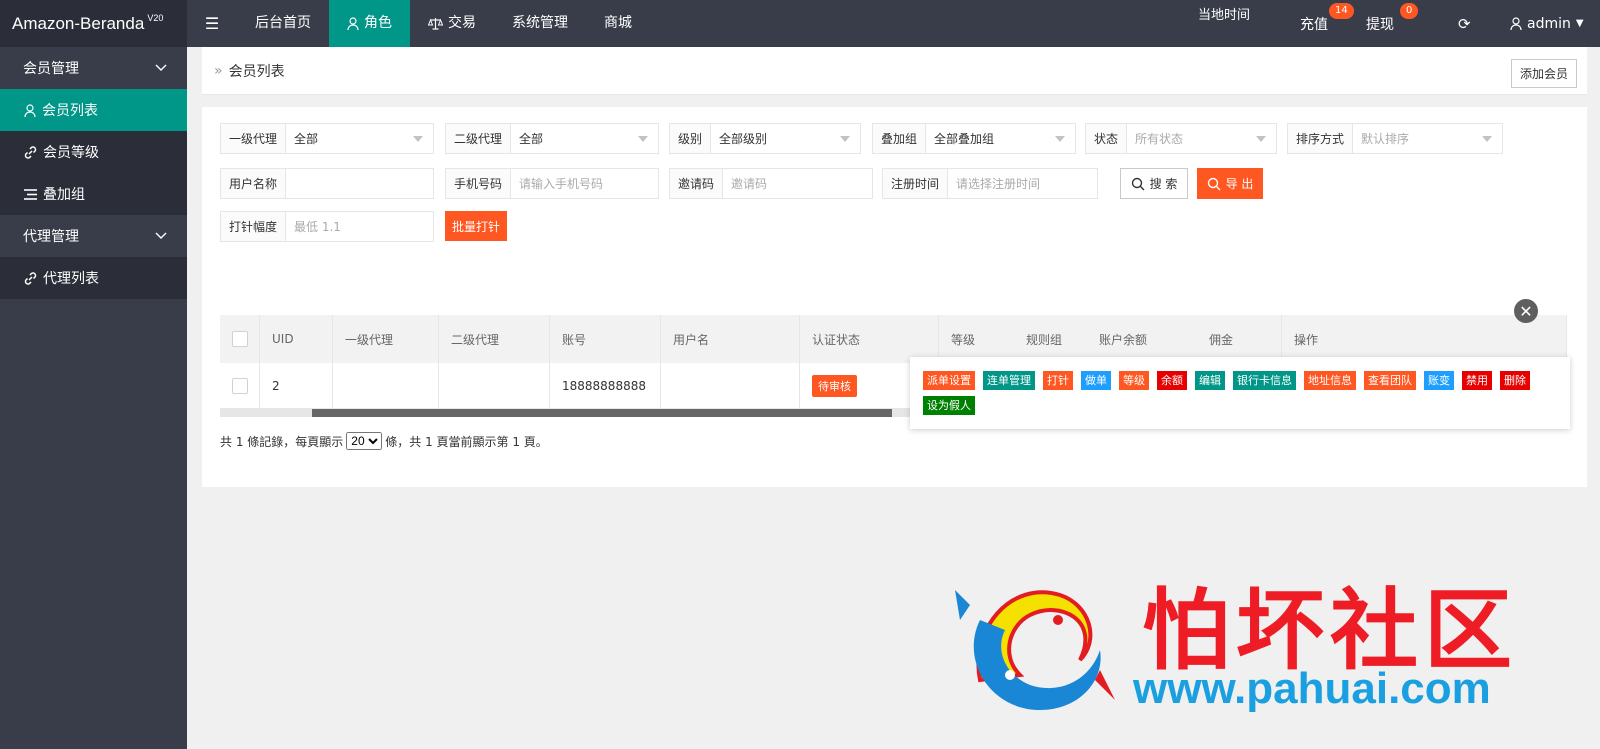  What do you see at coordinates (78, 23) in the screenshot?
I see `app-name: Amazon-Beranda` at bounding box center [78, 23].